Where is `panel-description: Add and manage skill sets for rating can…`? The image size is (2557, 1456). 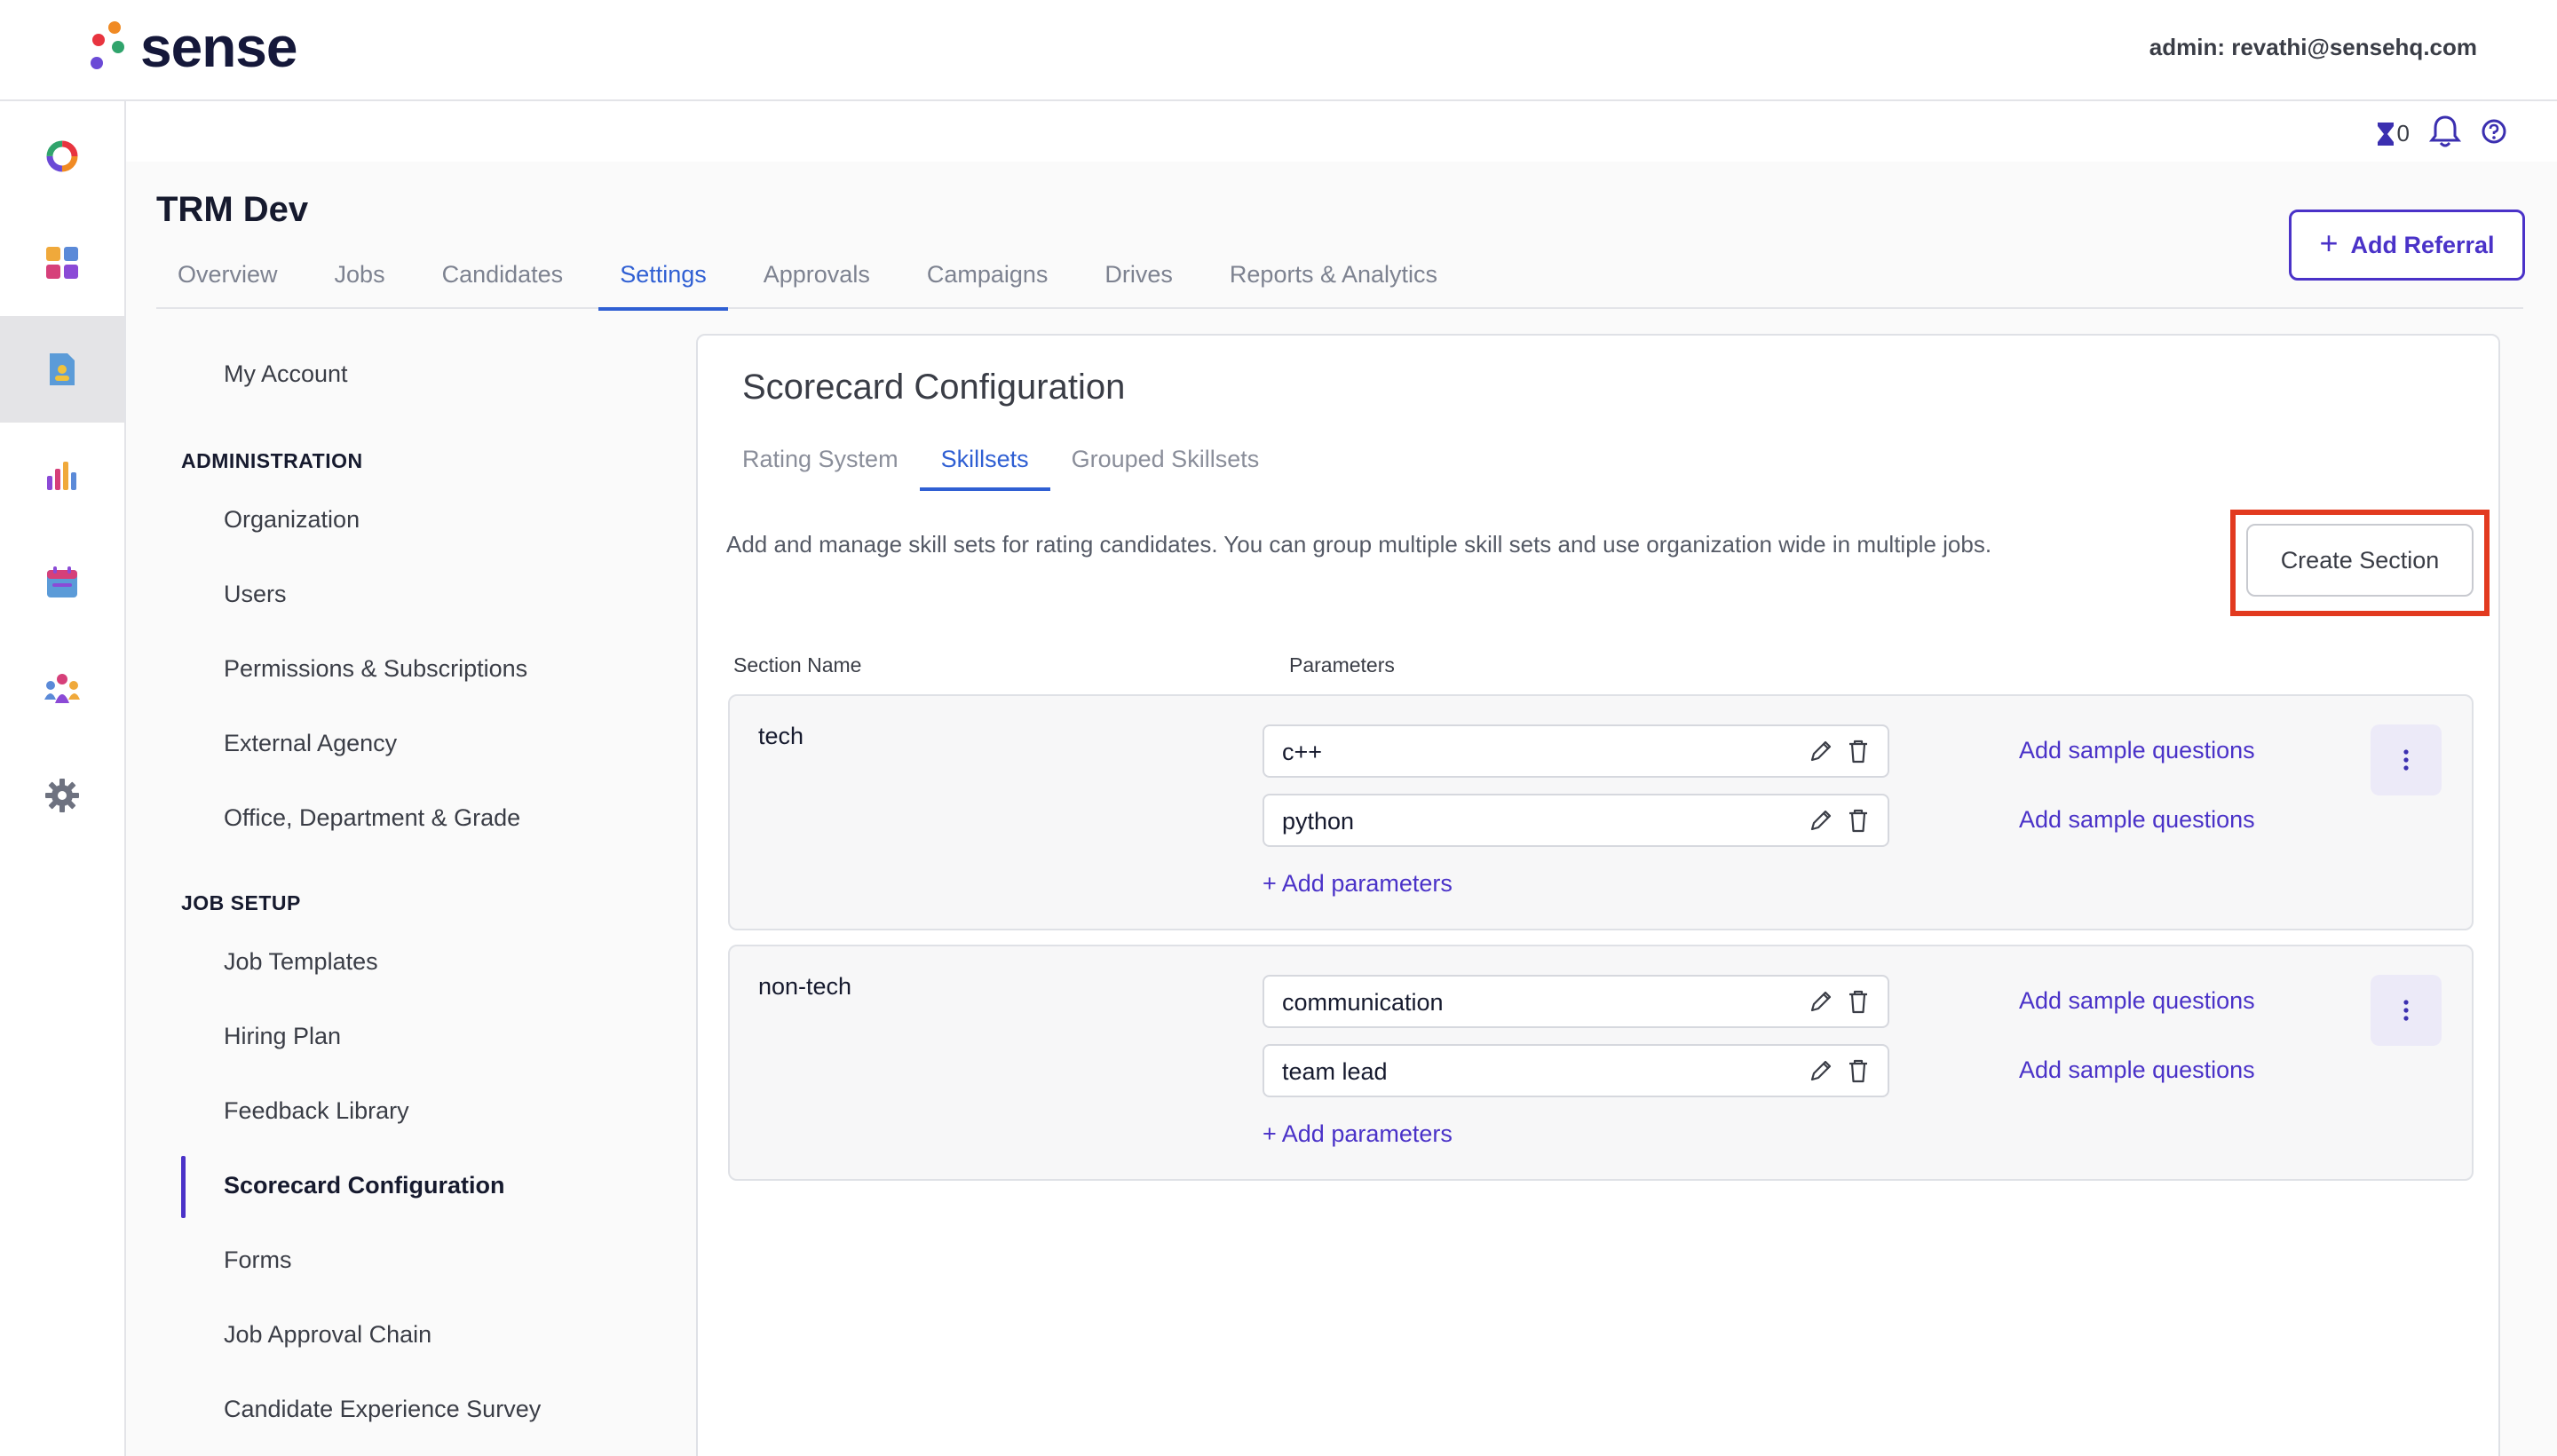 panel-description: Add and manage skill sets for rating can… is located at coordinates (1359, 544).